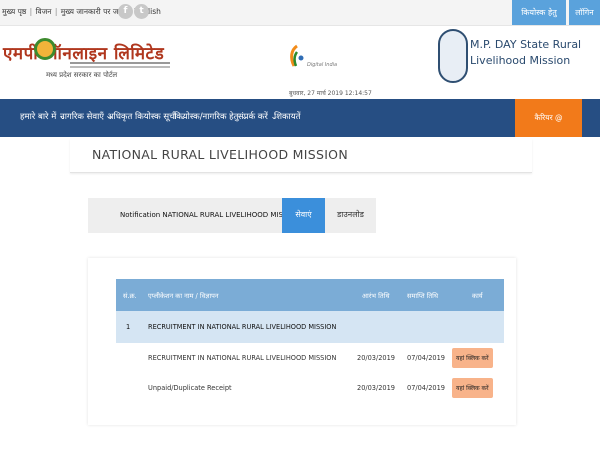 This screenshot has width=600, height=450. I want to click on digital-india-text: Digital India, so click(322, 65).